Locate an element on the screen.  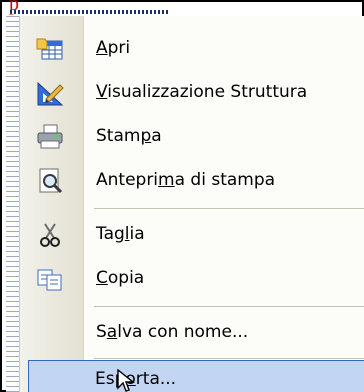
mouse-pointer-icon is located at coordinates (127, 380).